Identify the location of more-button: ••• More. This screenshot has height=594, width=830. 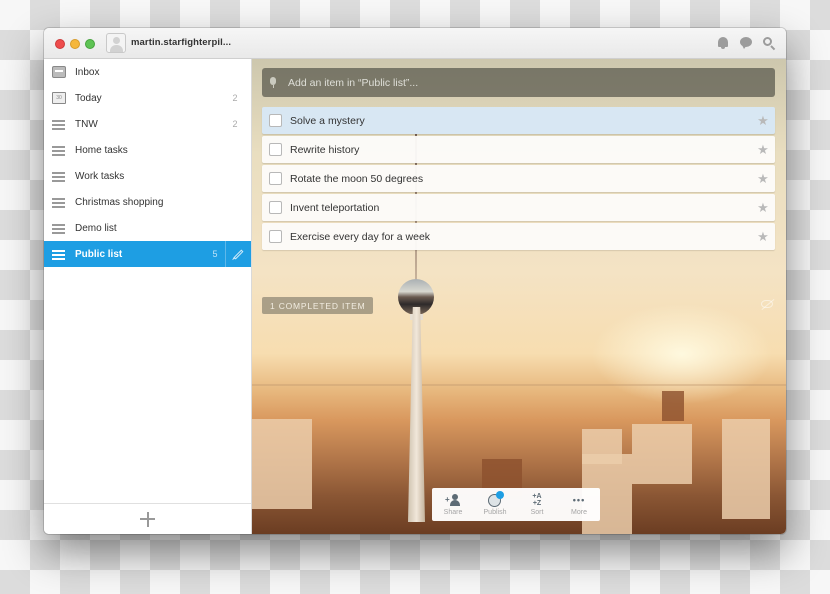
(579, 504).